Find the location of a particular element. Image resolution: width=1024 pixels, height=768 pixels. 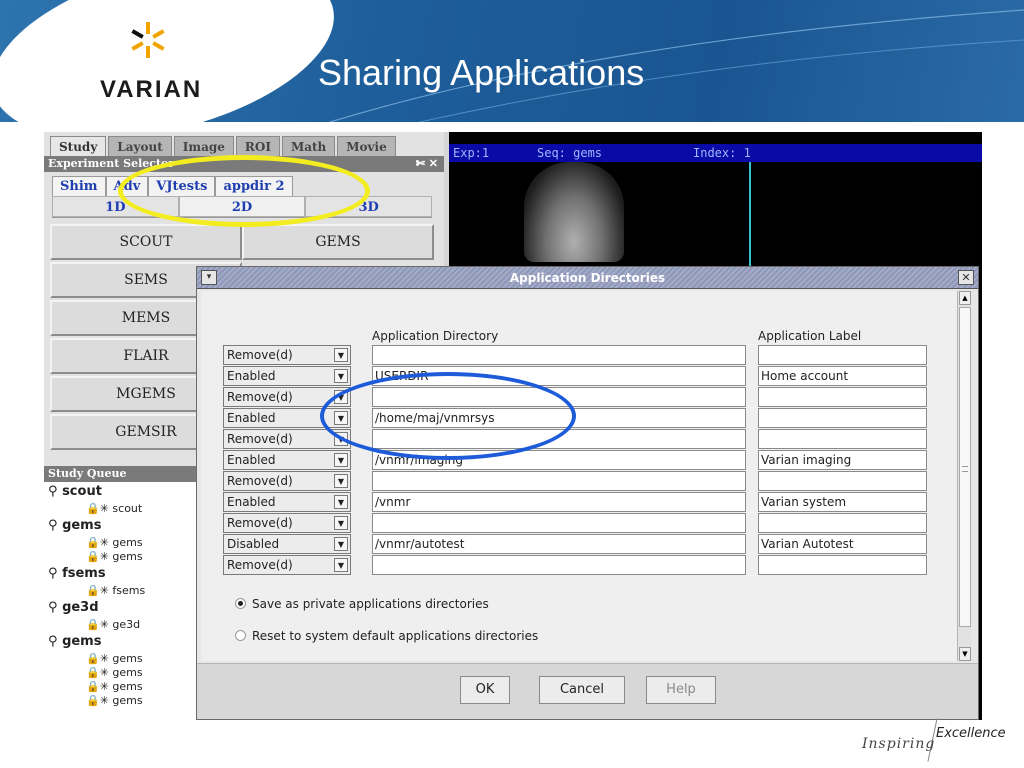

directory-row: Enabled ▼ /vnmr Varian system is located at coordinates (581, 502).